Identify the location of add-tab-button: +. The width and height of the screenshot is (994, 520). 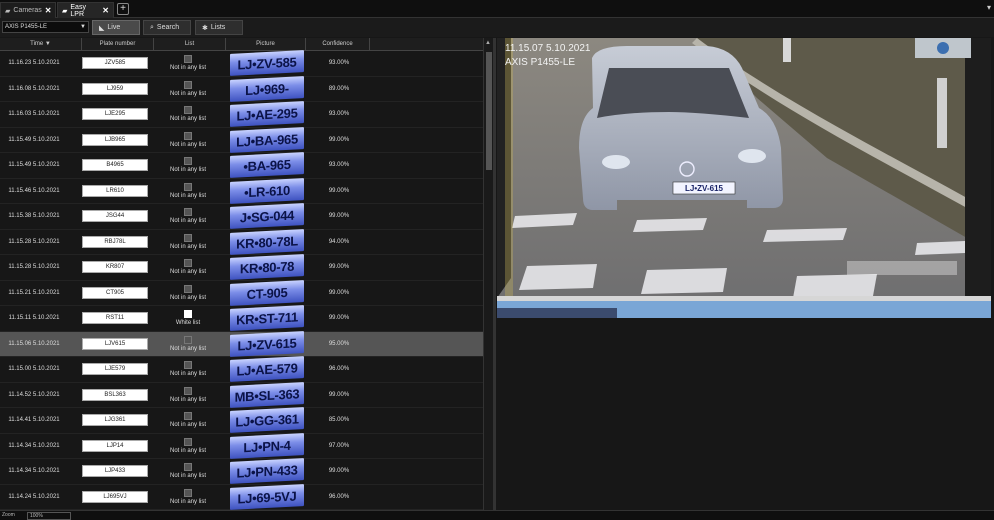
(123, 9).